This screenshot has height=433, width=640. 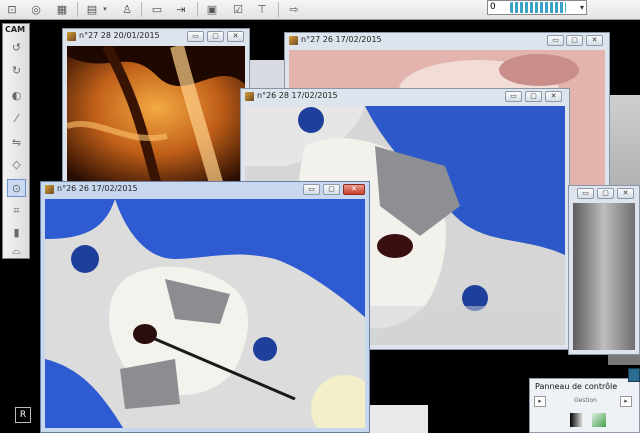 What do you see at coordinates (62, 9) in the screenshot?
I see `grid-icon: ▦` at bounding box center [62, 9].